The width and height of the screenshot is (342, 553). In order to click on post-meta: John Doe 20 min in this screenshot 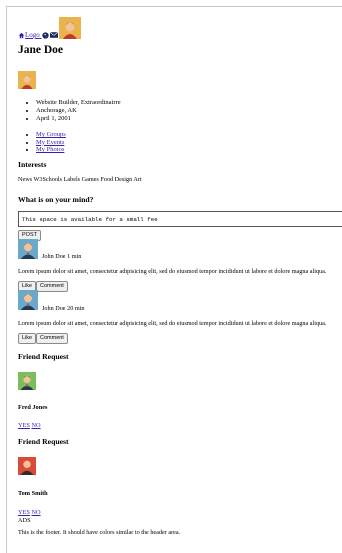, I will do `click(63, 308)`.